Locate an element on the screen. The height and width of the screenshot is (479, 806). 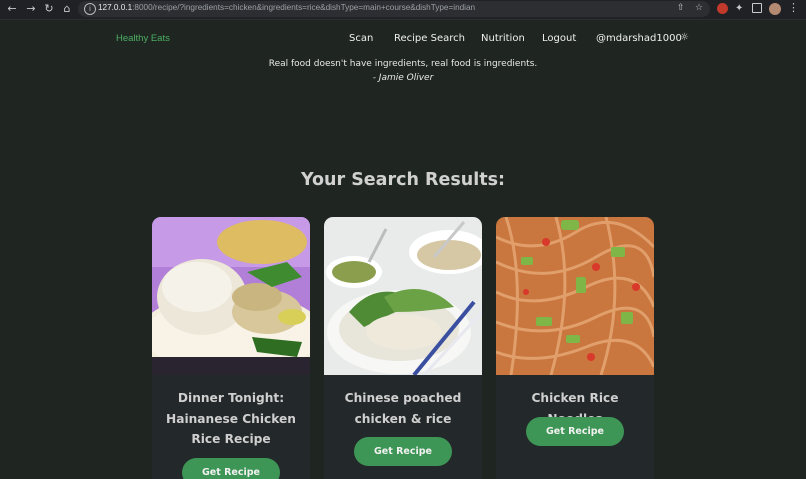
profile-avatar is located at coordinates (775, 9).